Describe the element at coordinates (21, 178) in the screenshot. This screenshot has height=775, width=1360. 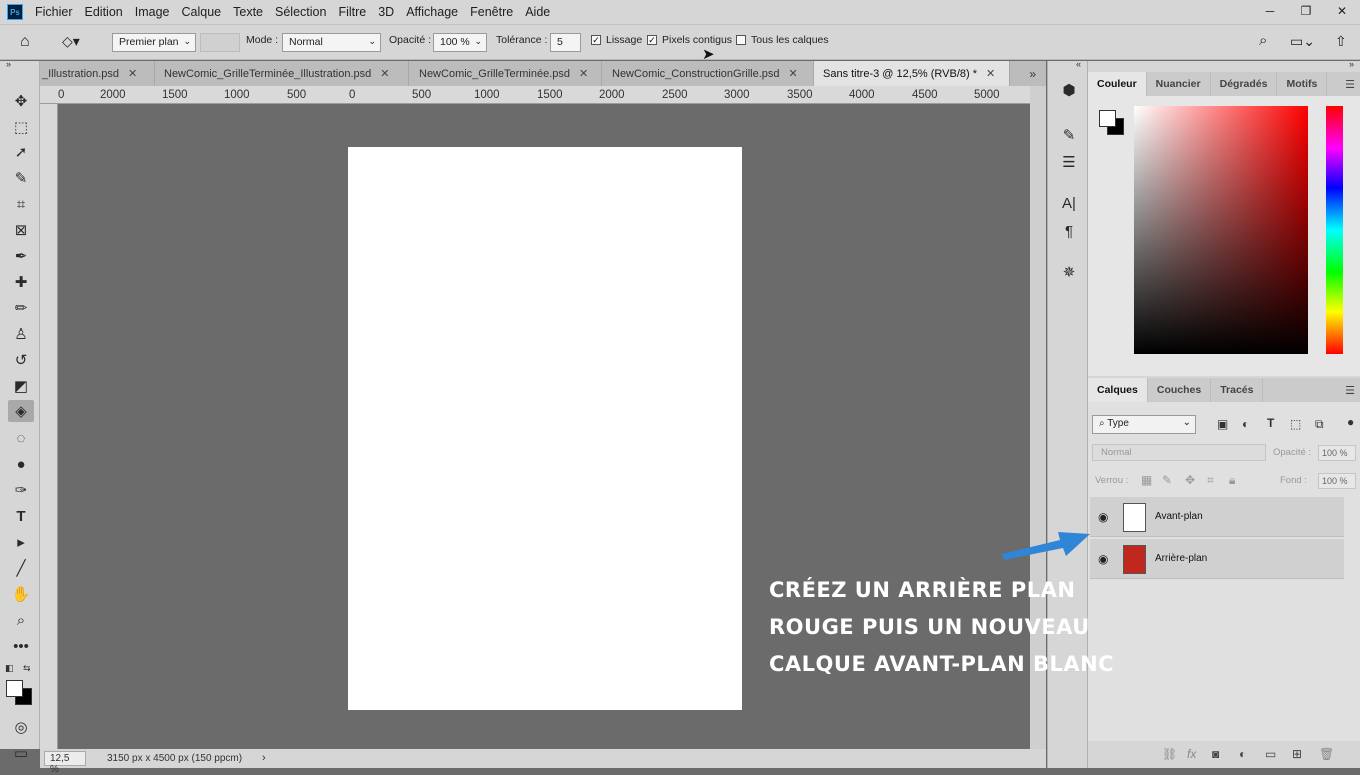
I see `quick-selection-icon: ✎` at that location.